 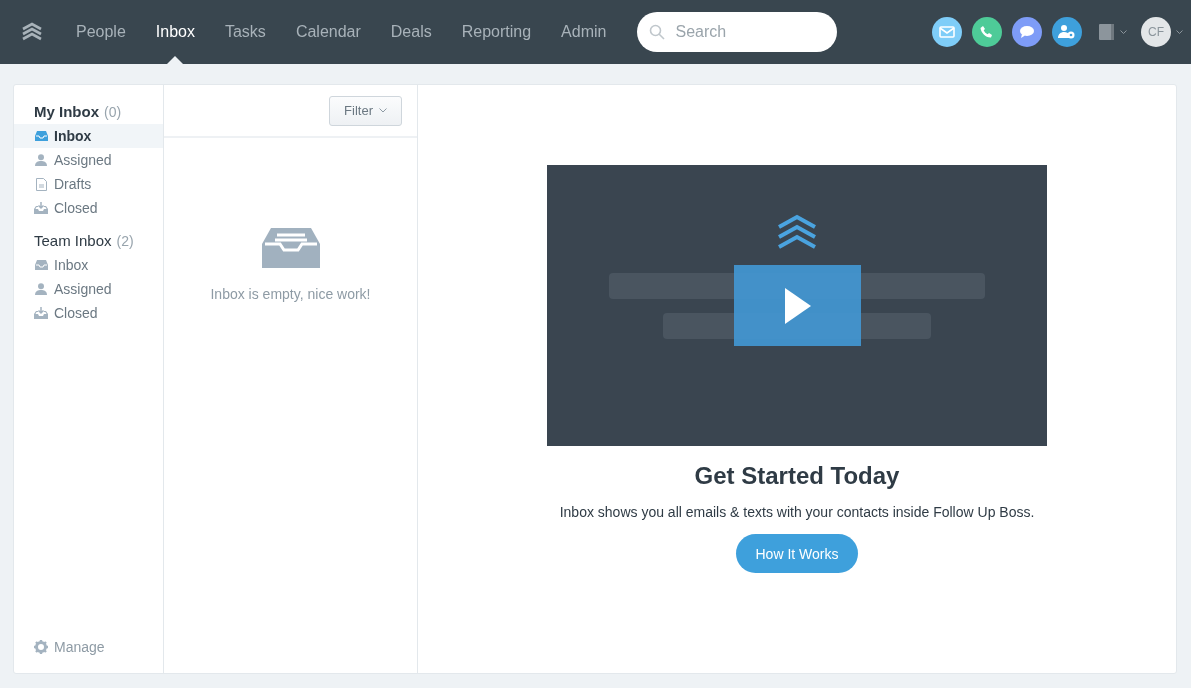 What do you see at coordinates (657, 32) in the screenshot?
I see `search-icon` at bounding box center [657, 32].